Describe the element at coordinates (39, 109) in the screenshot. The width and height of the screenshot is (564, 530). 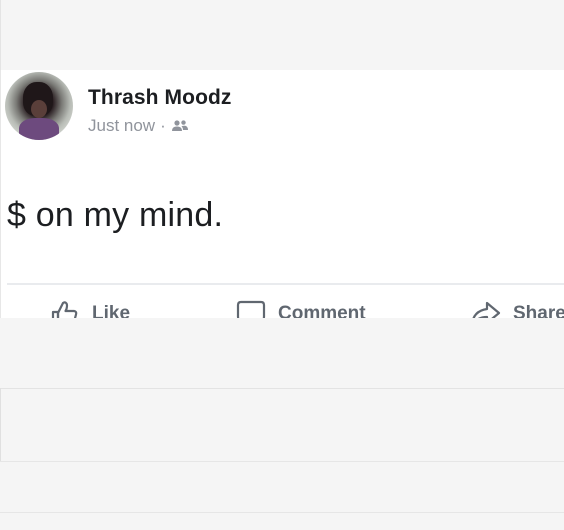
I see `avatar-face` at that location.